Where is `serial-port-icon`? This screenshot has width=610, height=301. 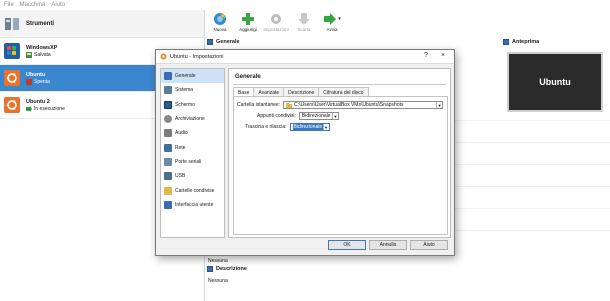 serial-port-icon is located at coordinates (168, 161).